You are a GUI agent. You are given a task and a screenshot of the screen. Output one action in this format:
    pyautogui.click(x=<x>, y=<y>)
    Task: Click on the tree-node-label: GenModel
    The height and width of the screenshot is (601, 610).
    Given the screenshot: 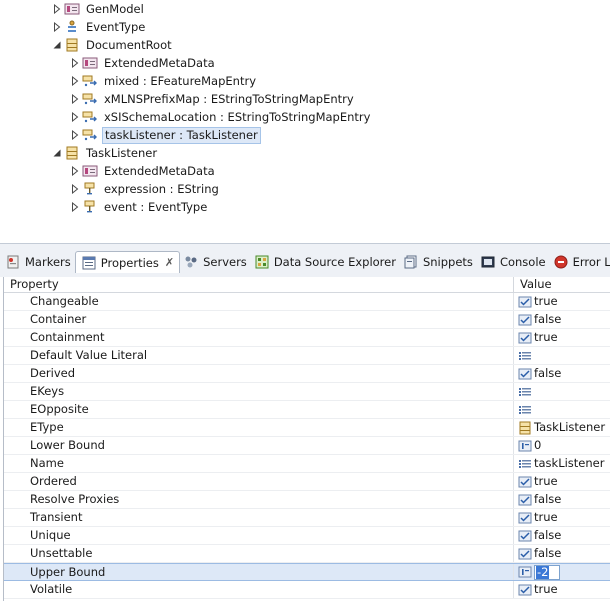 What is the action you would take?
    pyautogui.click(x=115, y=8)
    